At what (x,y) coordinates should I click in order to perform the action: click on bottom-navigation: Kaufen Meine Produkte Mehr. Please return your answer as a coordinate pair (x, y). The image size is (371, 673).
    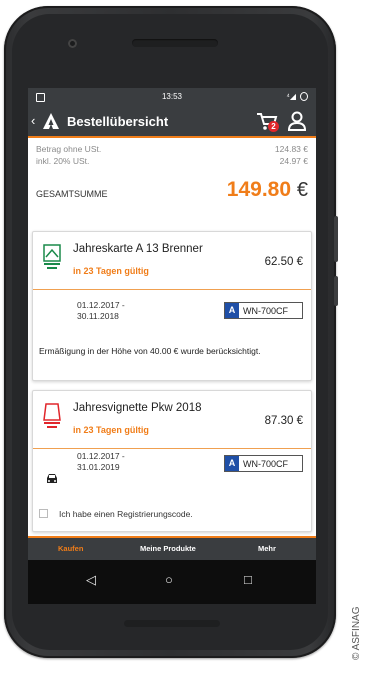
    Looking at the image, I should click on (172, 548).